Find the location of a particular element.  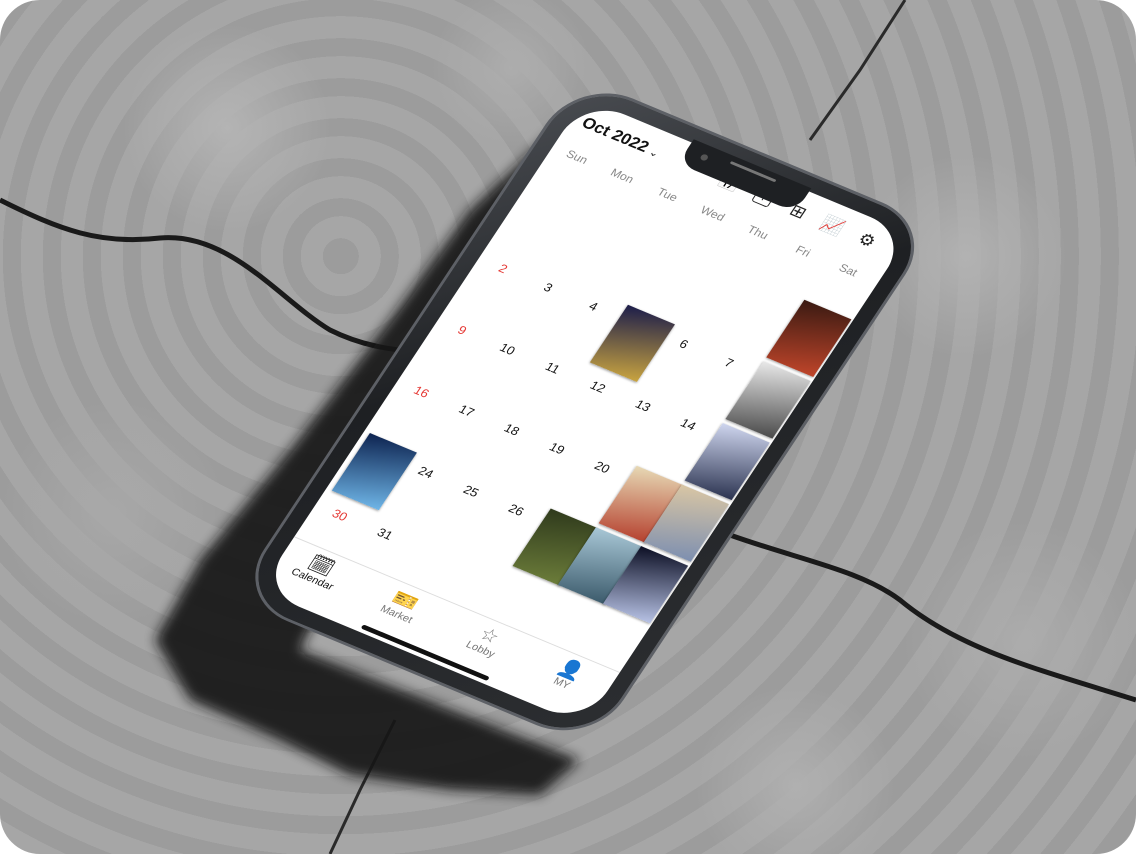

weekday-thu: Thu is located at coordinates (757, 232).